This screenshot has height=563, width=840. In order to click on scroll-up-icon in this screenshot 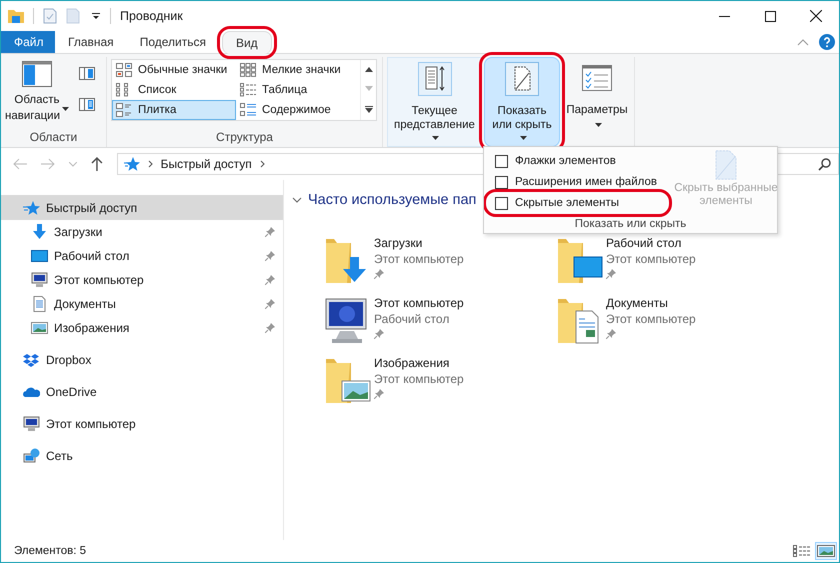, I will do `click(368, 69)`.